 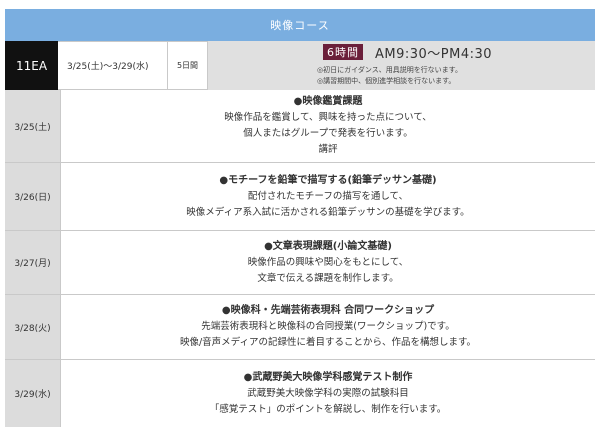 I want to click on note-guidance: ◎初日にガイダンス、用具説明を行ないます。, so click(x=389, y=70).